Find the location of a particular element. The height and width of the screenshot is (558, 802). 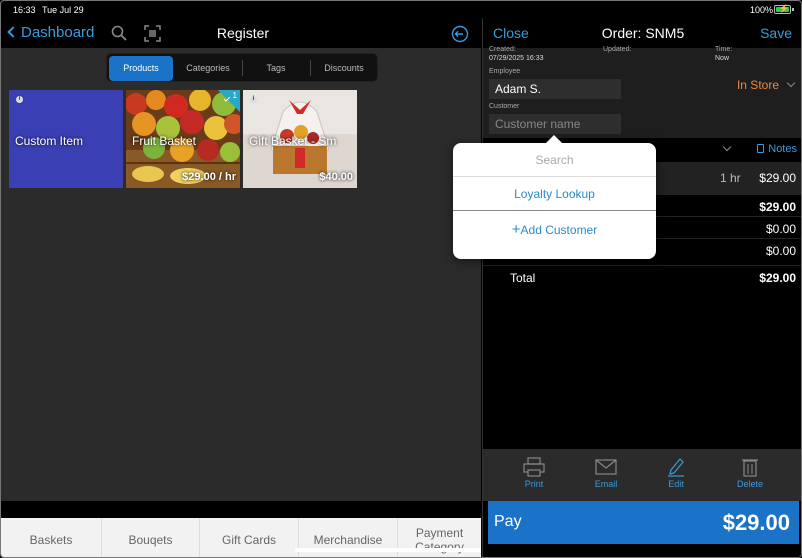

edit-label: Edit is located at coordinates (676, 484).